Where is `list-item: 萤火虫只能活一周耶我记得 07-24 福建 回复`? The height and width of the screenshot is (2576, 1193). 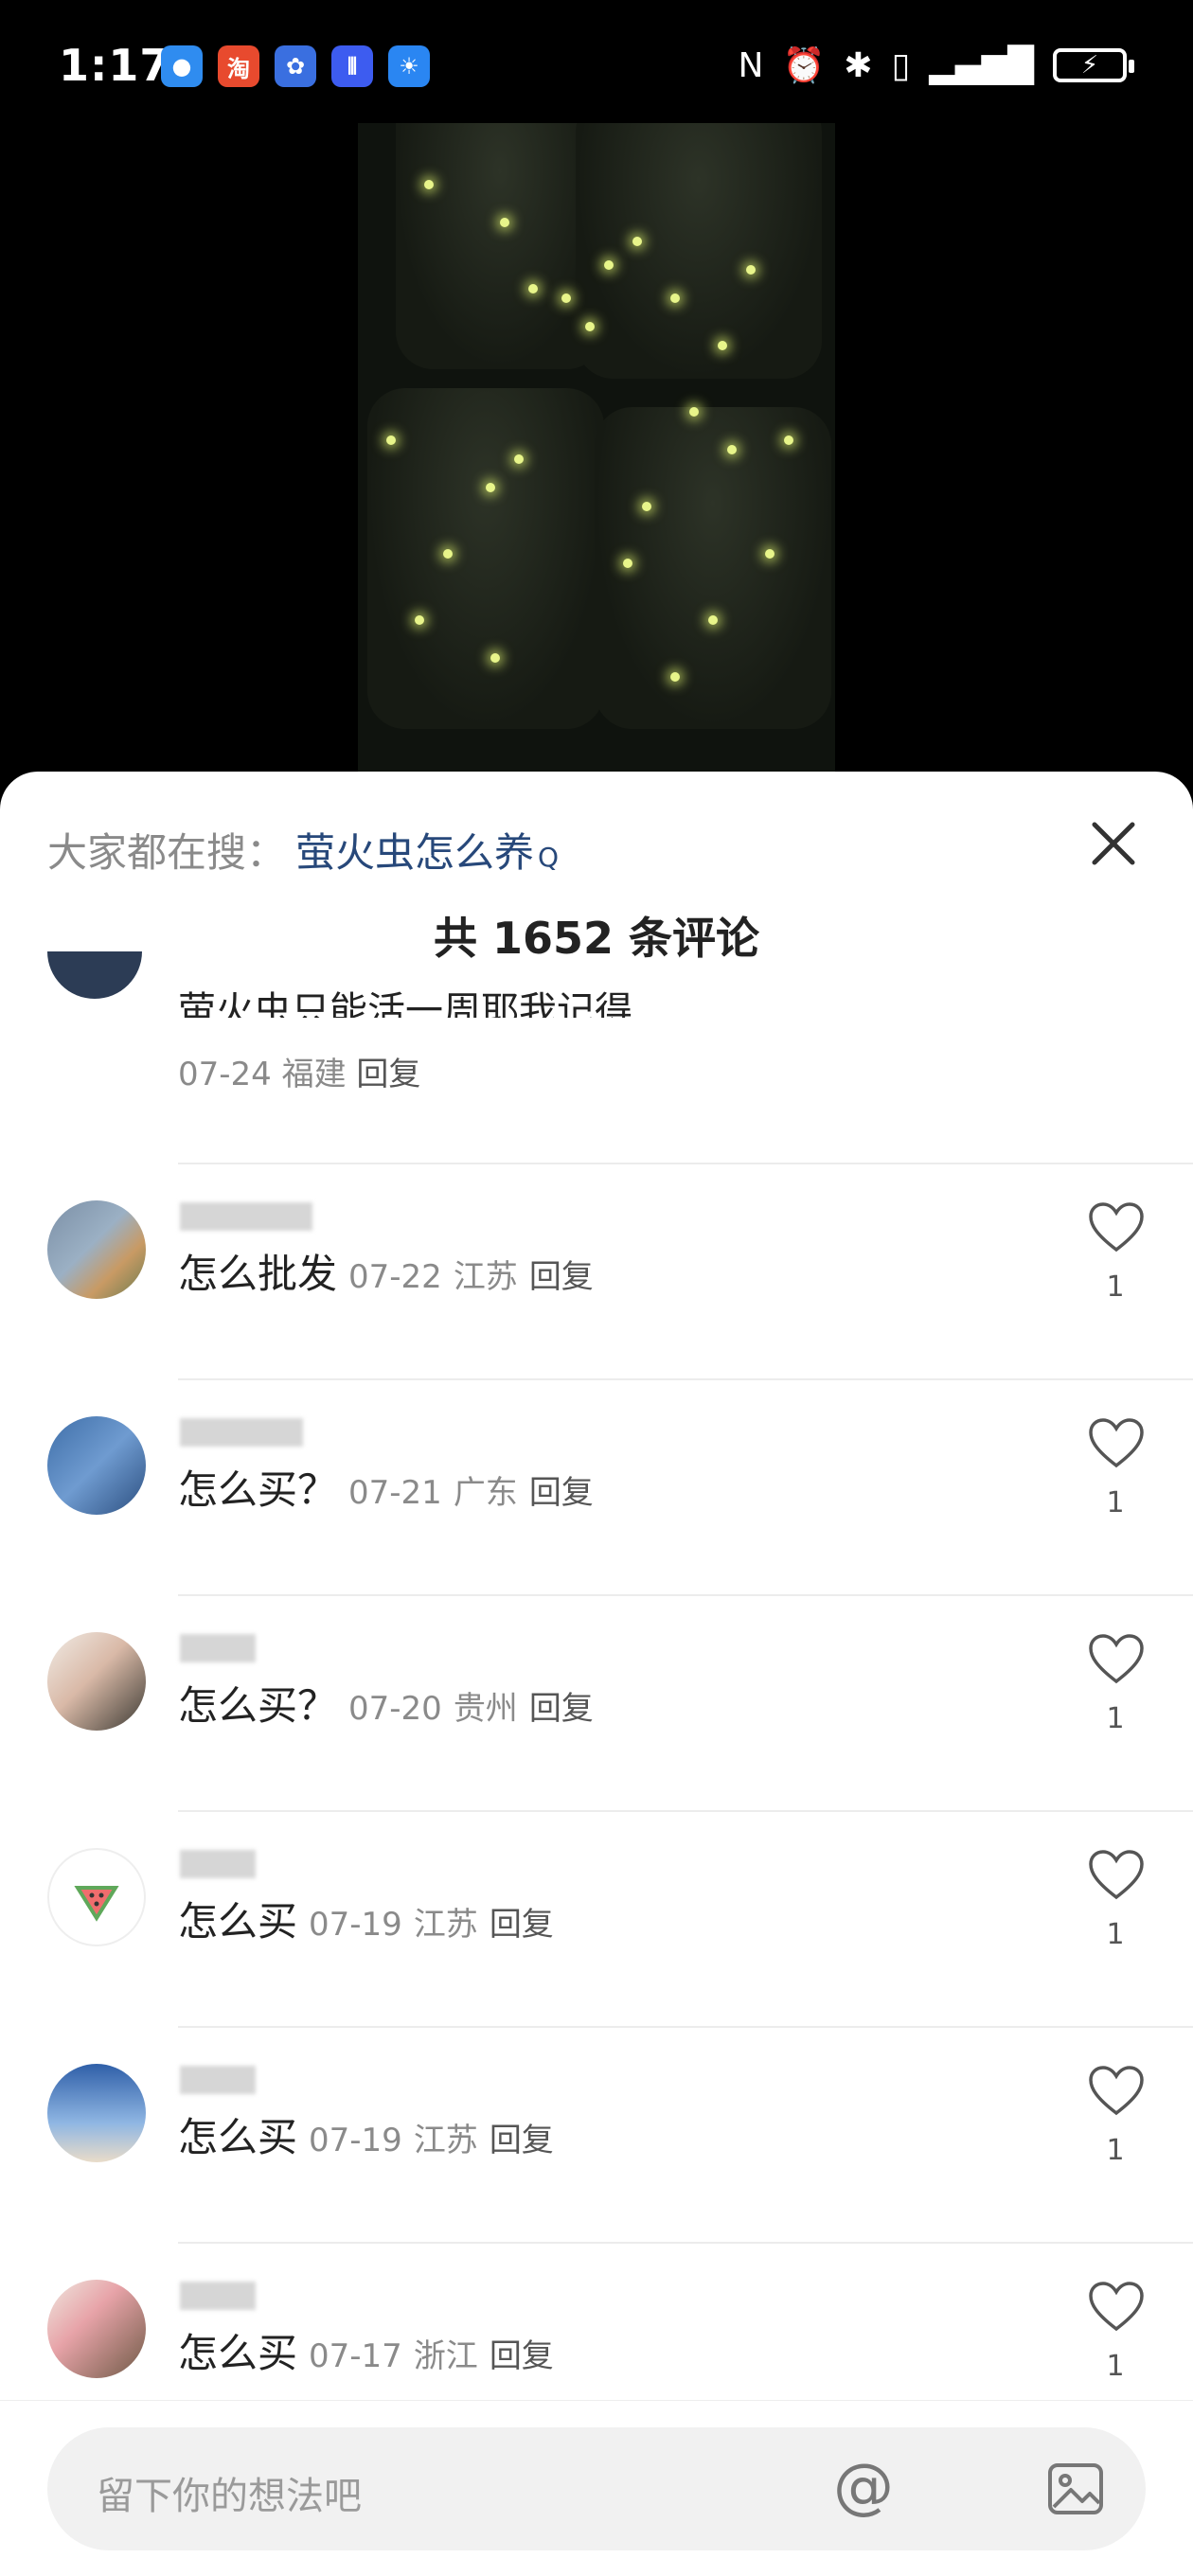 list-item: 萤火虫只能活一周耶我记得 07-24 福建 回复 is located at coordinates (596, 1057).